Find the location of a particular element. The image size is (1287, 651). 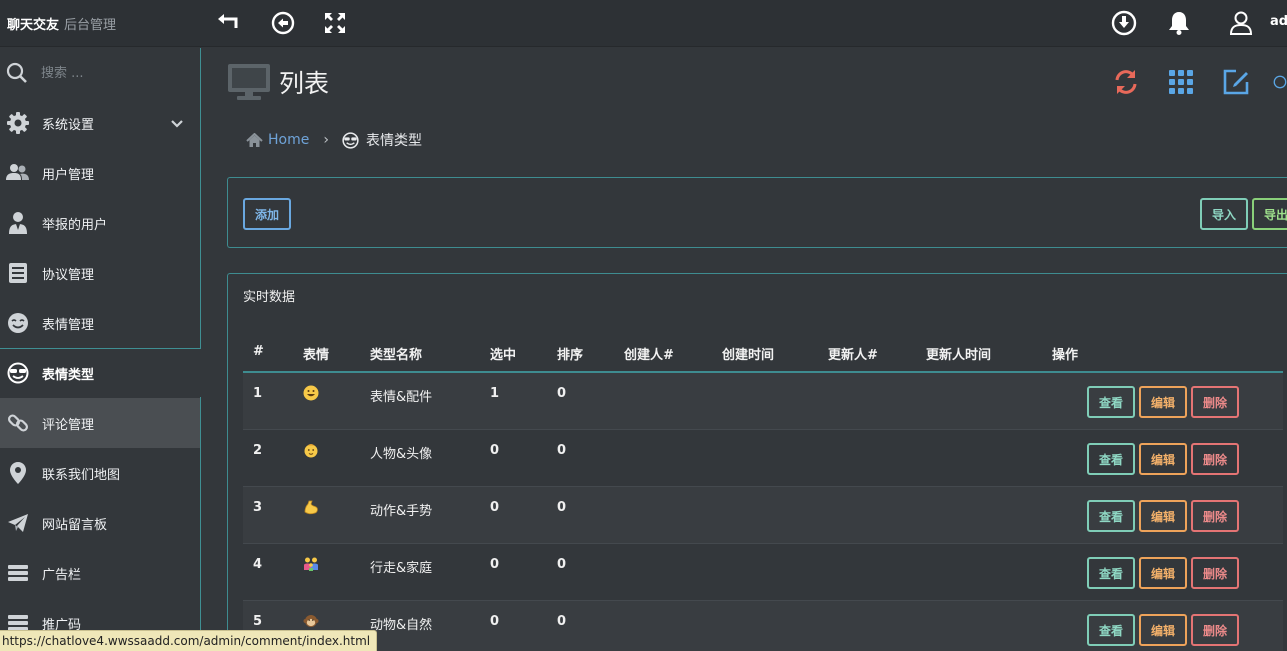

sidebar-item-label: 网站留言板 is located at coordinates (75, 525).